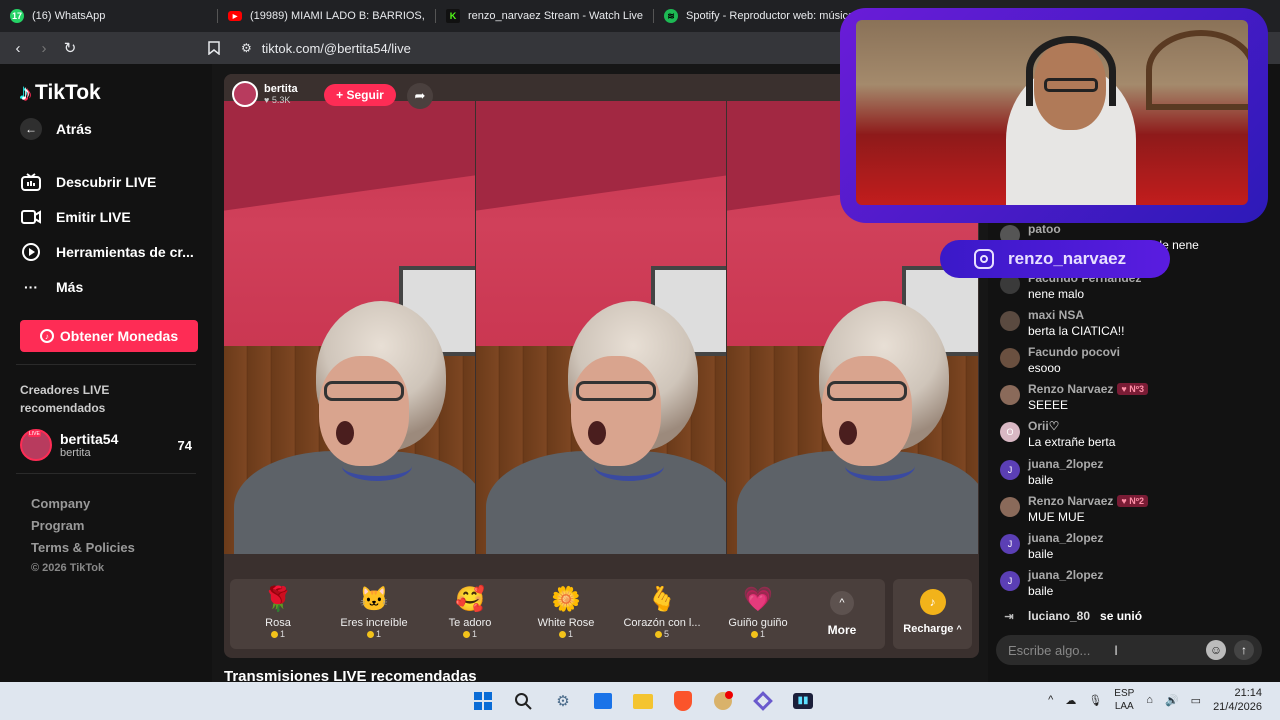 The height and width of the screenshot is (720, 1280). I want to click on battery-icon: ▭, so click(1196, 700).